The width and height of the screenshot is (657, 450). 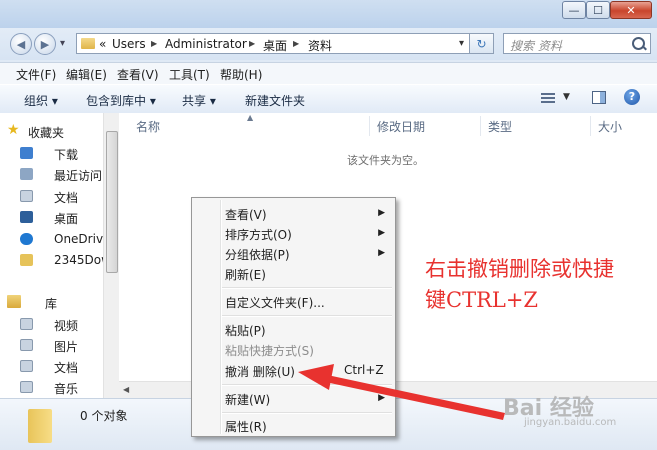 I want to click on annotation-line-2: 键CTRL+Z, so click(x=482, y=300).